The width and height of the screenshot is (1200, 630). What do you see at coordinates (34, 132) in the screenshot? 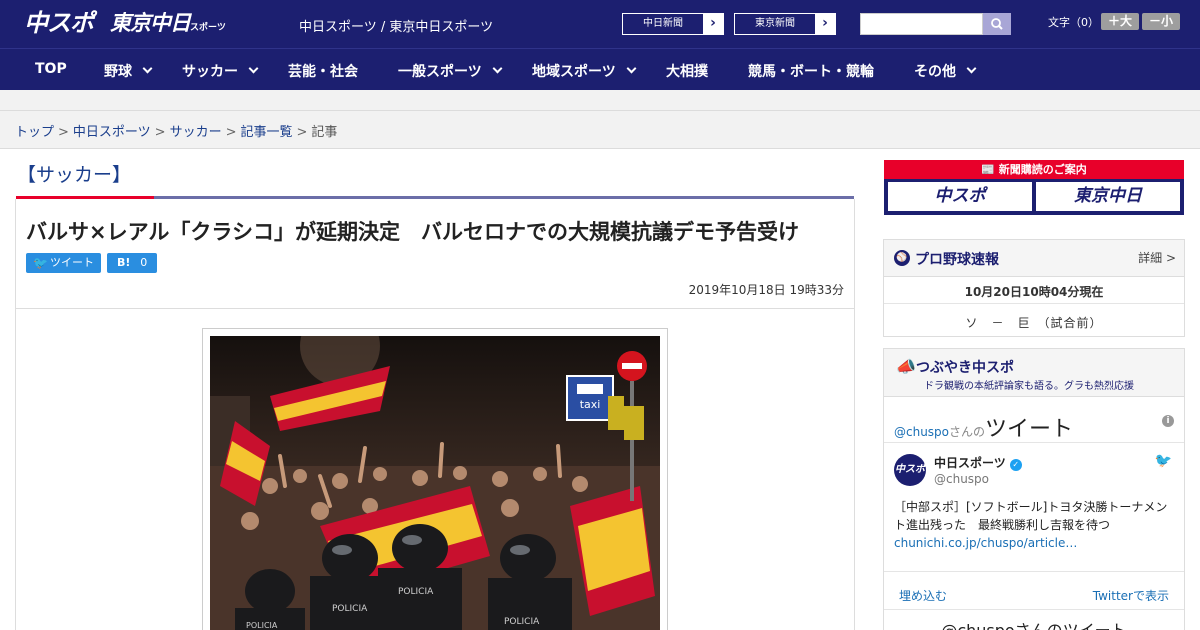
I see `breadcrumb-top: トップ` at bounding box center [34, 132].